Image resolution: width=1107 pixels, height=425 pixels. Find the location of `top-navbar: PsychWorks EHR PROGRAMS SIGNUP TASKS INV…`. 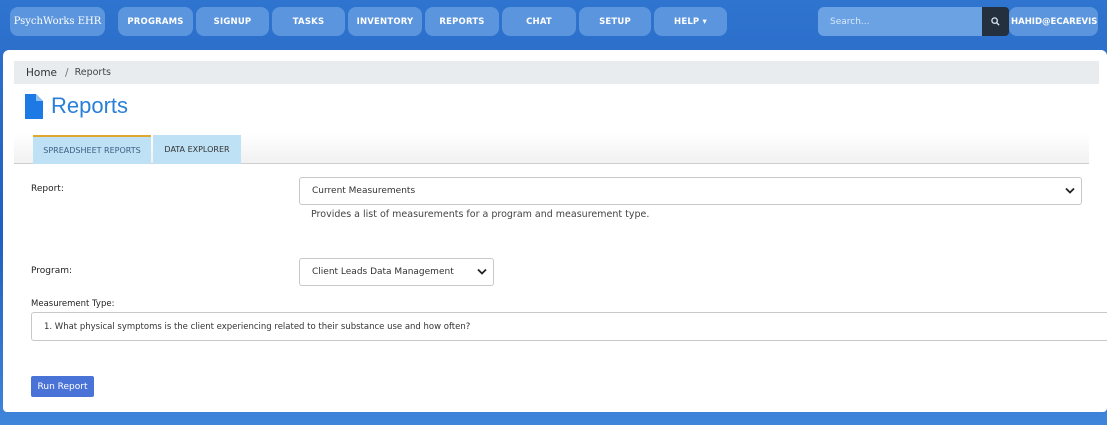

top-navbar: PsychWorks EHR PROGRAMS SIGNUP TASKS INV… is located at coordinates (553, 22).